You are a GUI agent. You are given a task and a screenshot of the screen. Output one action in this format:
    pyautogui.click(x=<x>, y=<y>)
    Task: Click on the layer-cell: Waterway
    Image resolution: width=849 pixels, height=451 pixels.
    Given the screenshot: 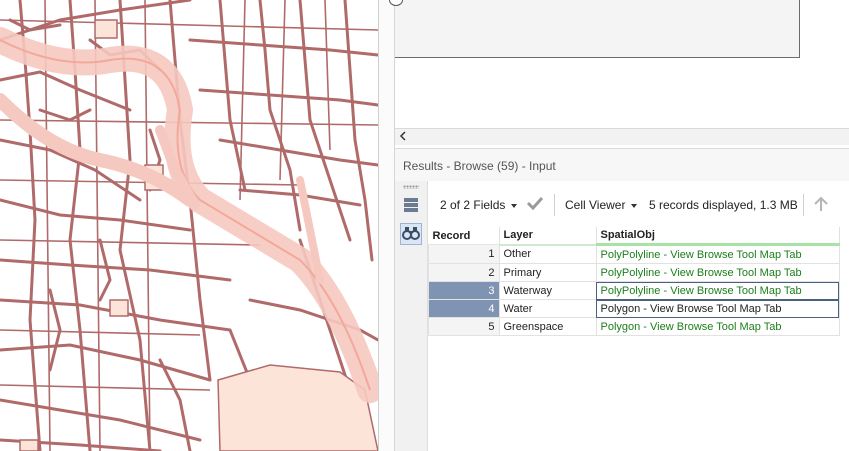 What is the action you would take?
    pyautogui.click(x=547, y=290)
    